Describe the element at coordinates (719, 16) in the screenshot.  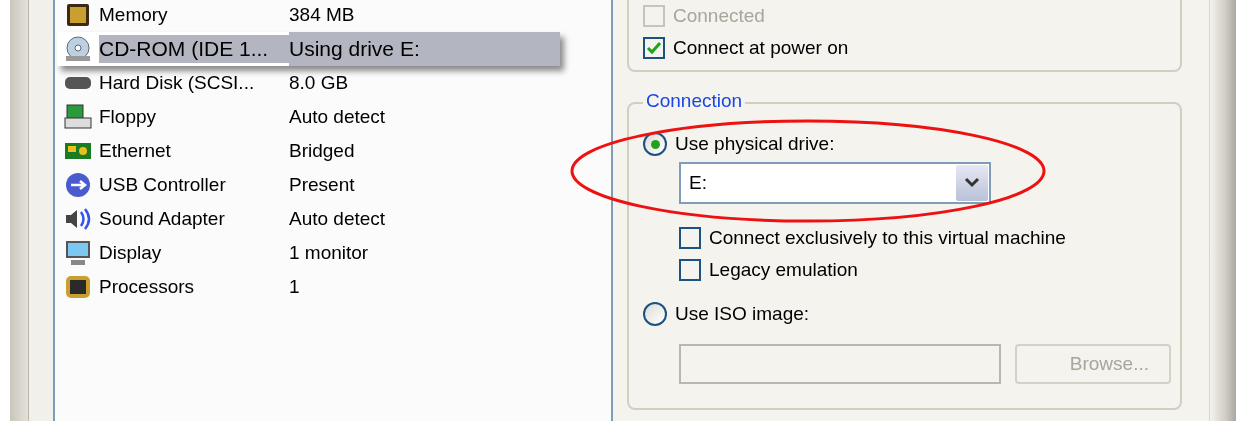
I see `checkbox-label: Connected` at that location.